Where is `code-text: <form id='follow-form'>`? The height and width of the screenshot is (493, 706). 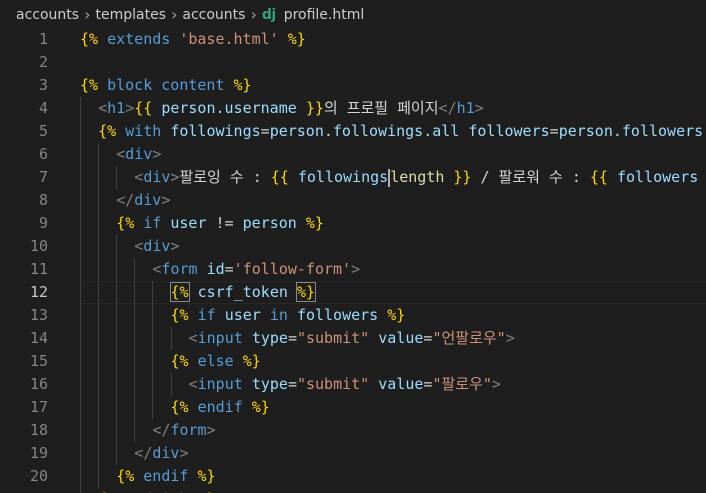
code-text: <form id='follow-form'> is located at coordinates (256, 269).